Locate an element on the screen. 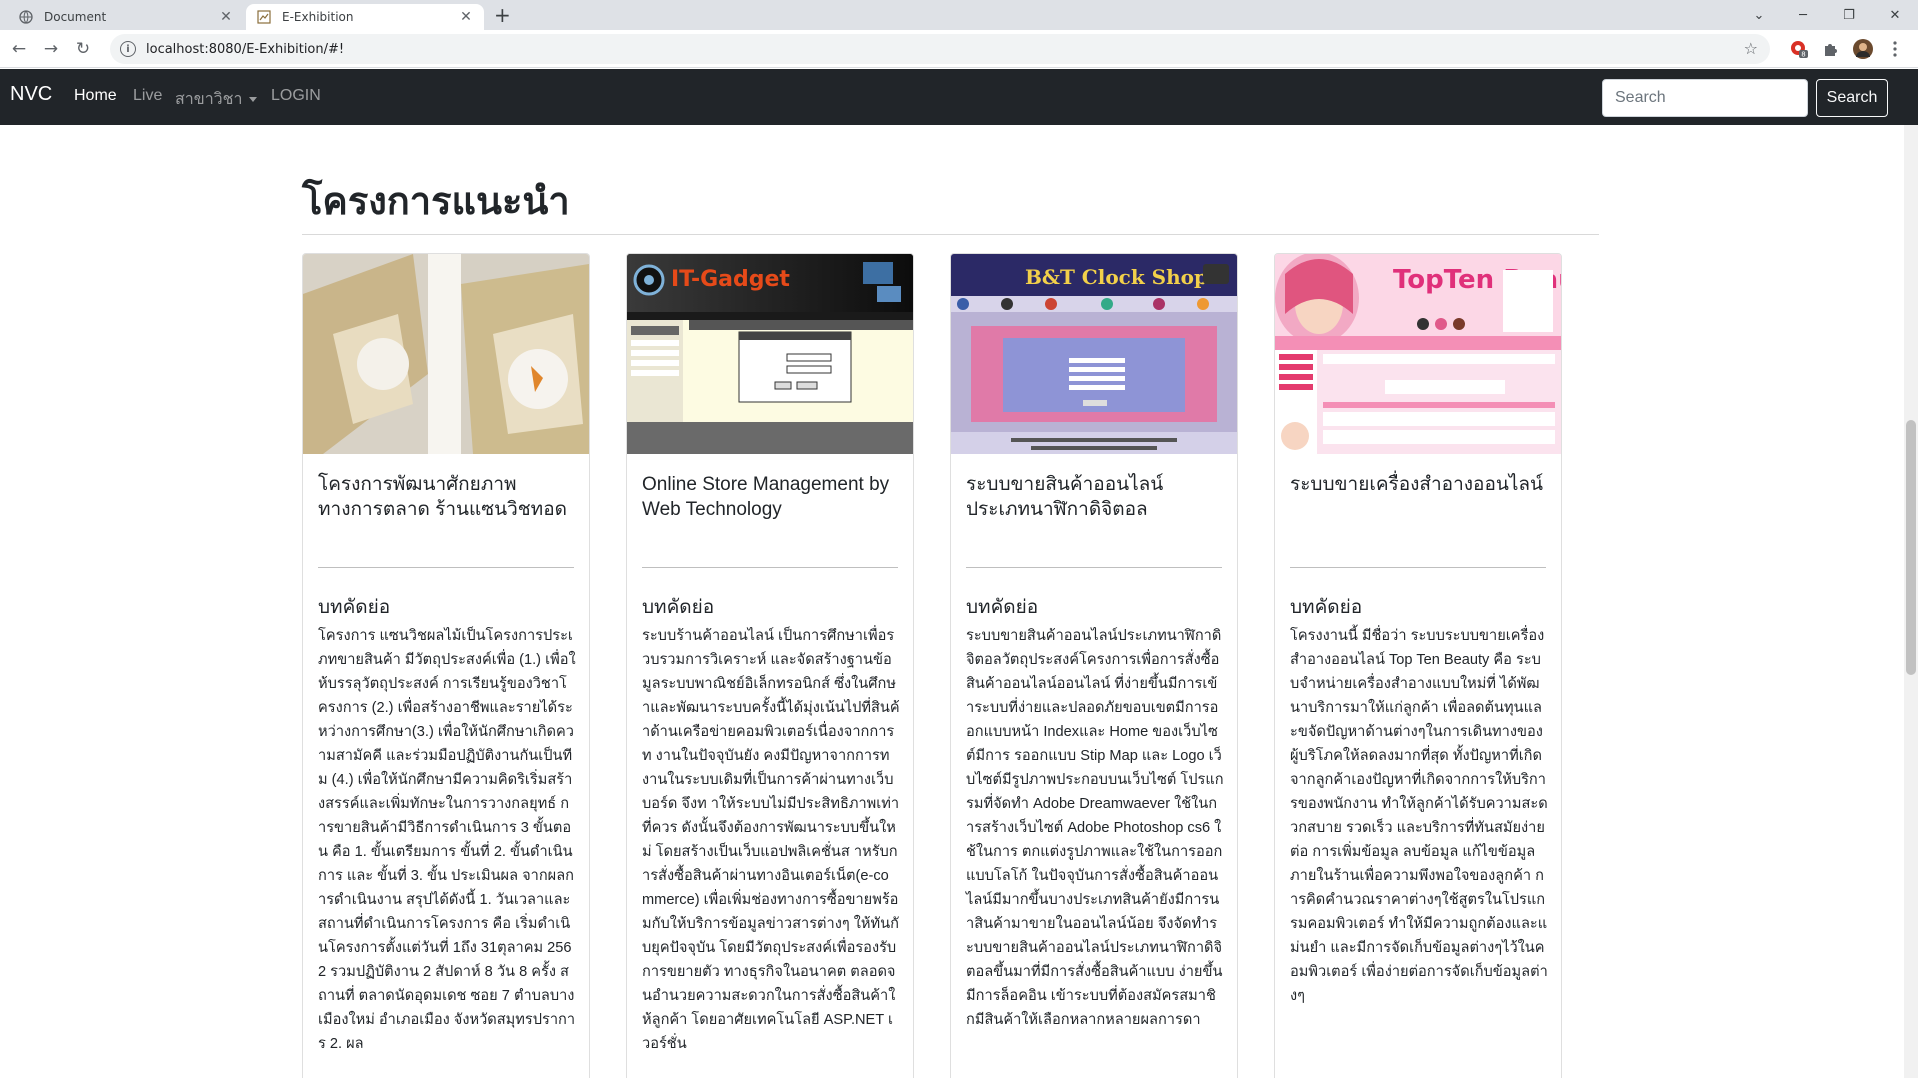  project-title: ระบบขายเครื่องสำอางออนไลน์ is located at coordinates (1418, 484).